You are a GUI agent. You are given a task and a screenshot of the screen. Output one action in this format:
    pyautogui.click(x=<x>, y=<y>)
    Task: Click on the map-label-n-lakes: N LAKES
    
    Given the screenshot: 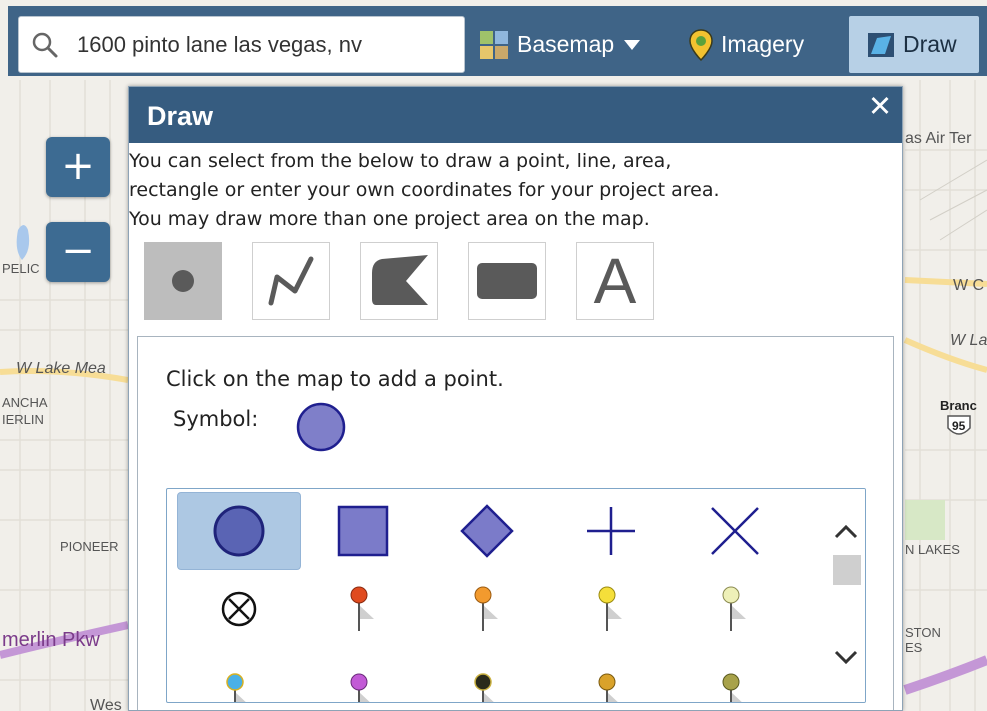 What is the action you would take?
    pyautogui.click(x=932, y=549)
    